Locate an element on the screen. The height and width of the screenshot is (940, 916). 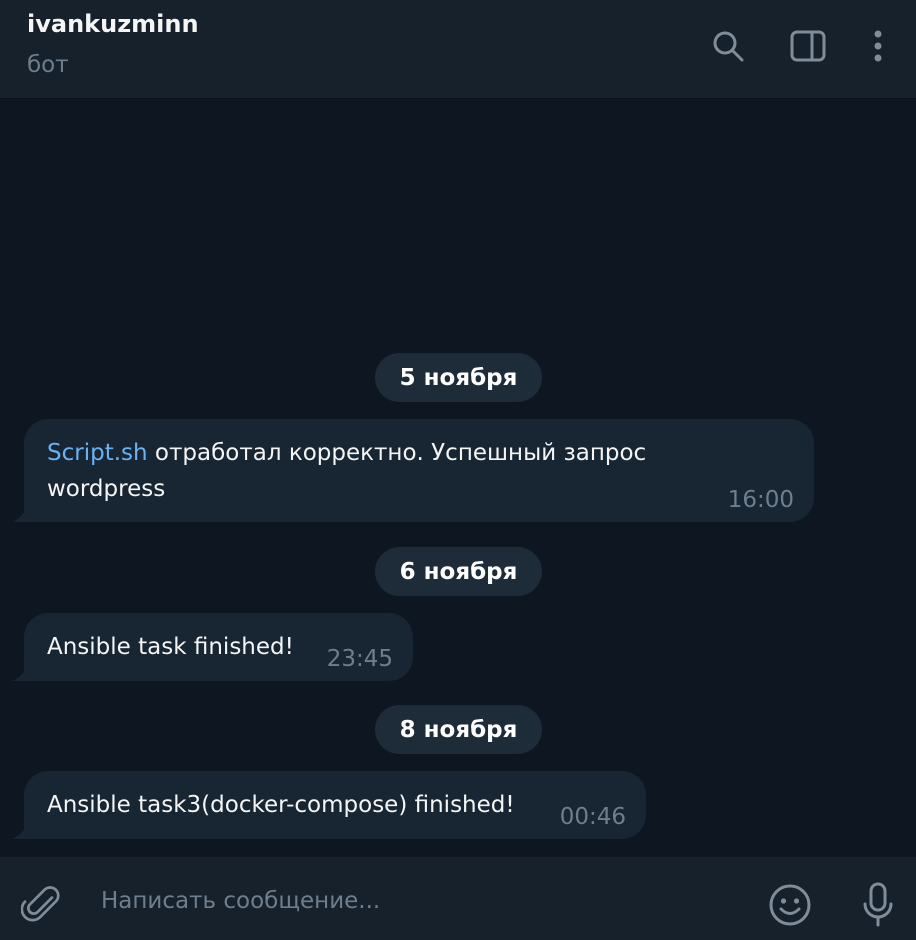
message-text: Ansible task3(docker-compose) finished! is located at coordinates (281, 805).